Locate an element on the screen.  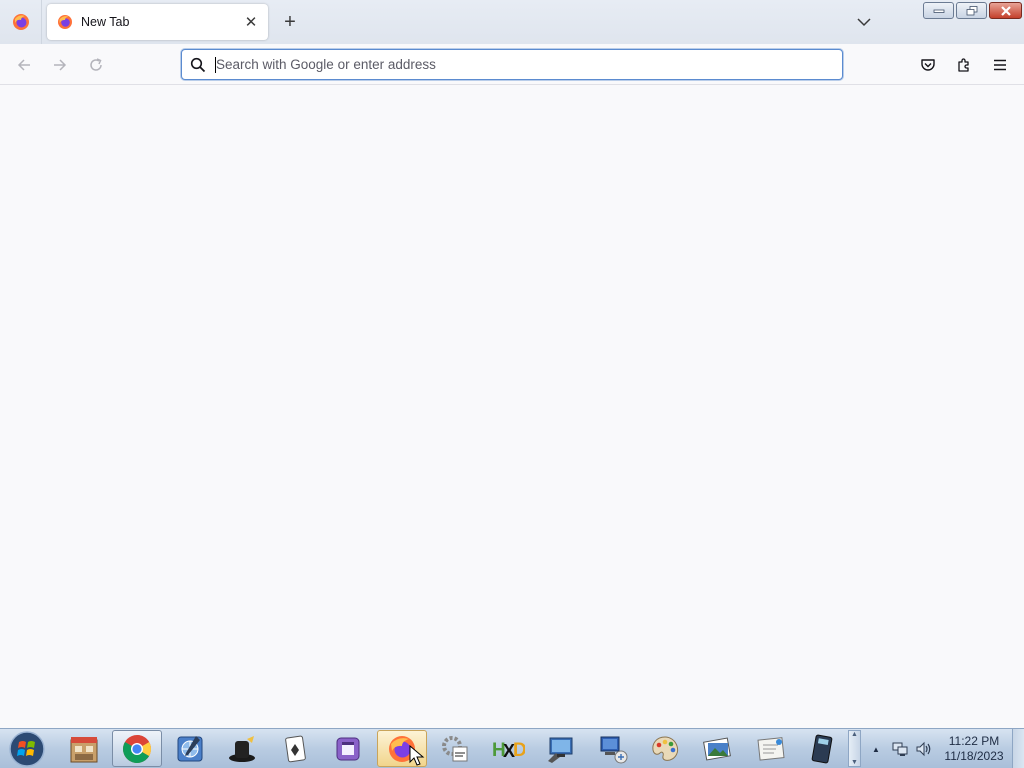
taskbar-remote-desktop is located at coordinates (560, 748).